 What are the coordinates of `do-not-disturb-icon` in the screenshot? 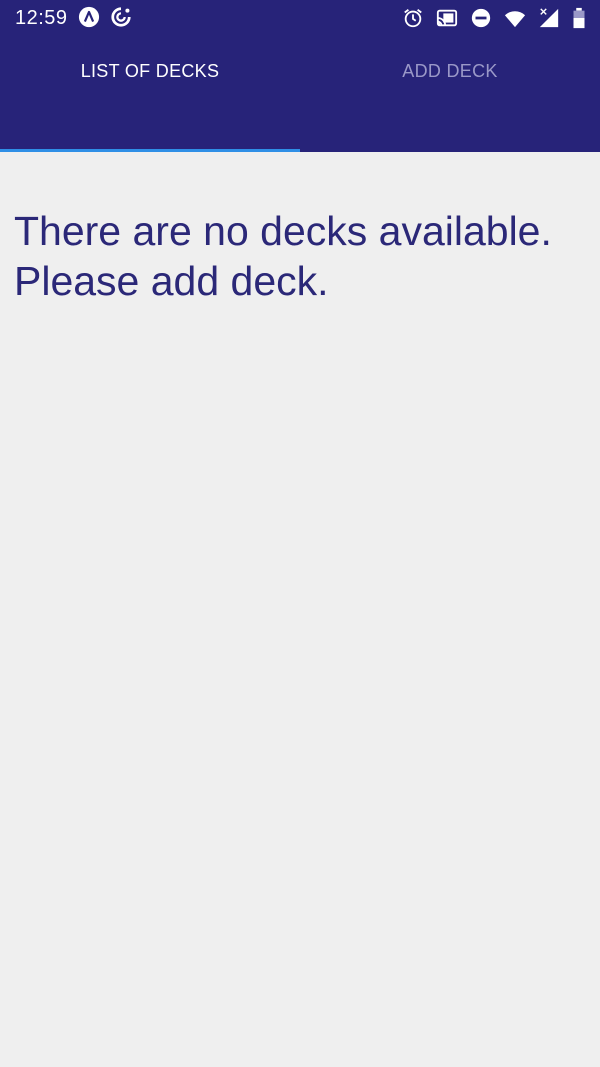 It's located at (481, 18).